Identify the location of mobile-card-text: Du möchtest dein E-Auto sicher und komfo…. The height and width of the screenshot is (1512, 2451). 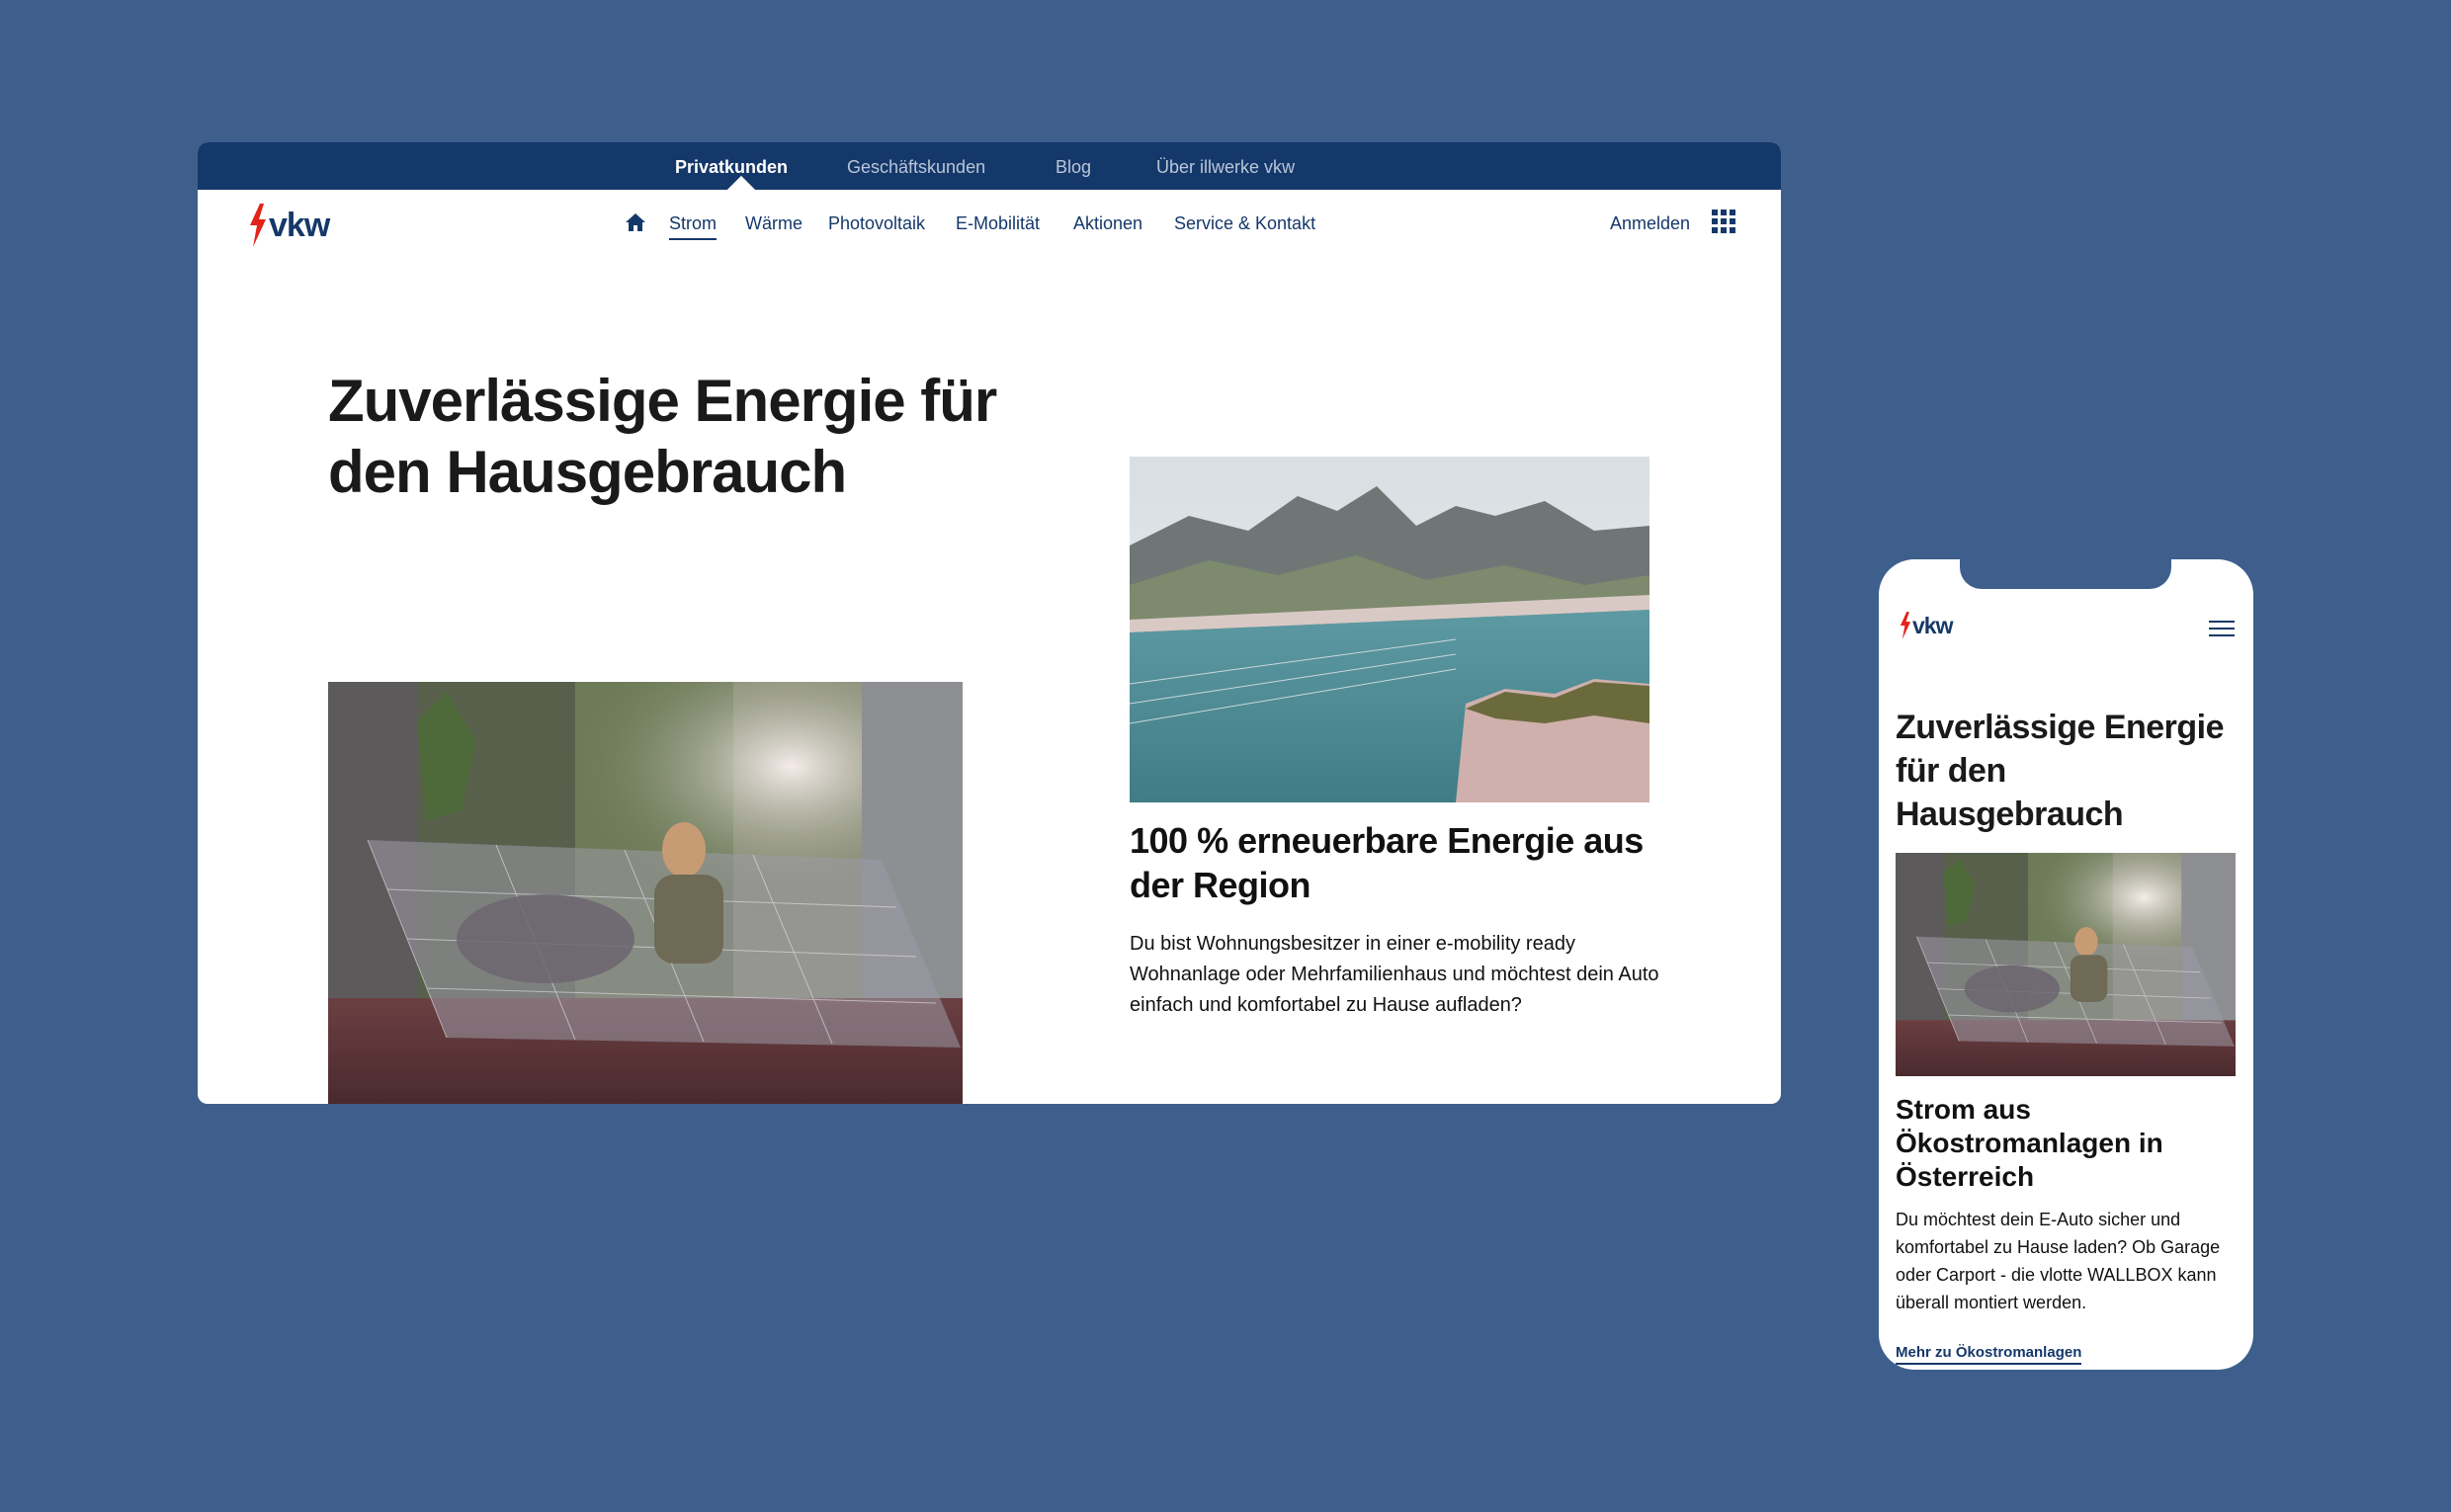
(2058, 1261).